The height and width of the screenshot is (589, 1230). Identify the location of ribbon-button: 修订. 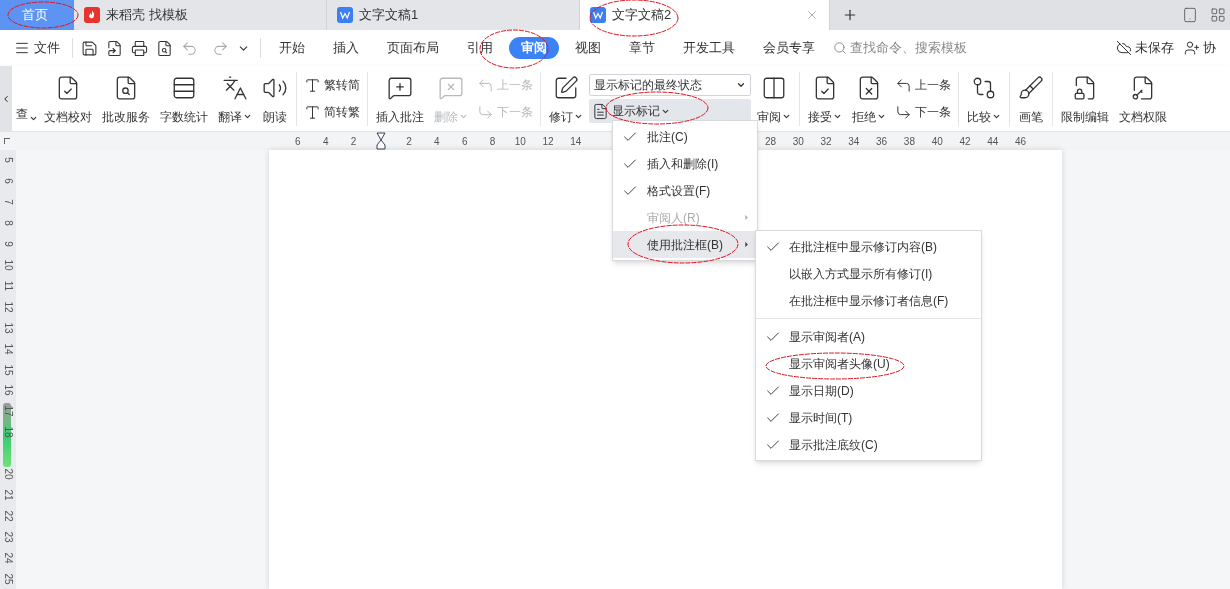
(566, 98).